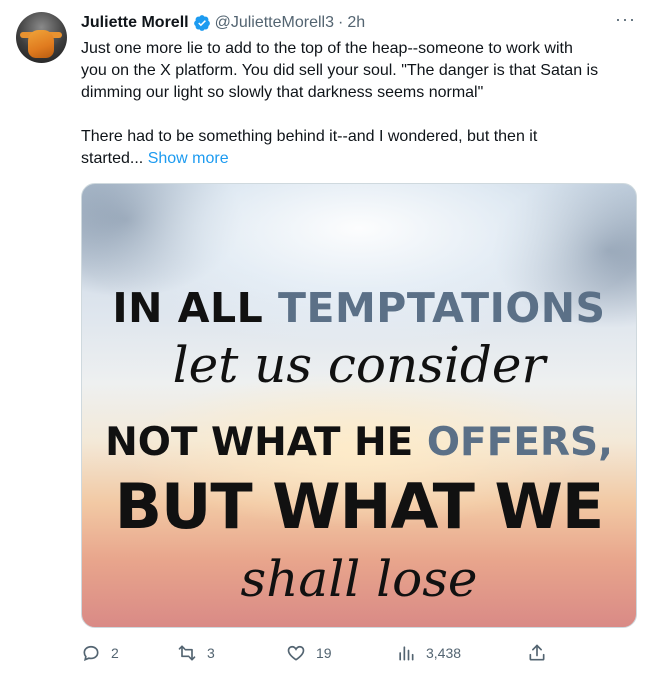 The height and width of the screenshot is (678, 653). Describe the element at coordinates (211, 653) in the screenshot. I see `retweet-count: 3` at that location.